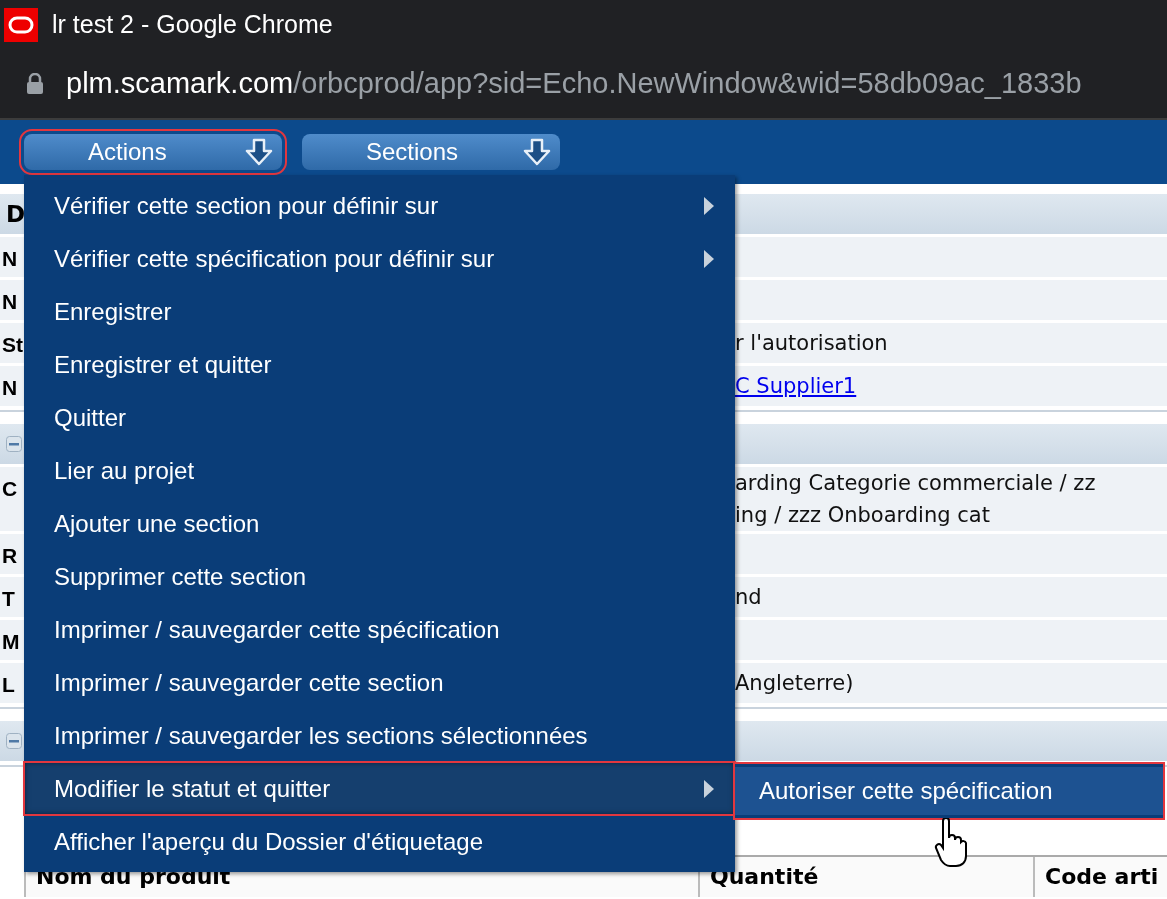 The image size is (1167, 899). Describe the element at coordinates (379, 364) in the screenshot. I see `menu-item: Enregistrer et quitter` at that location.